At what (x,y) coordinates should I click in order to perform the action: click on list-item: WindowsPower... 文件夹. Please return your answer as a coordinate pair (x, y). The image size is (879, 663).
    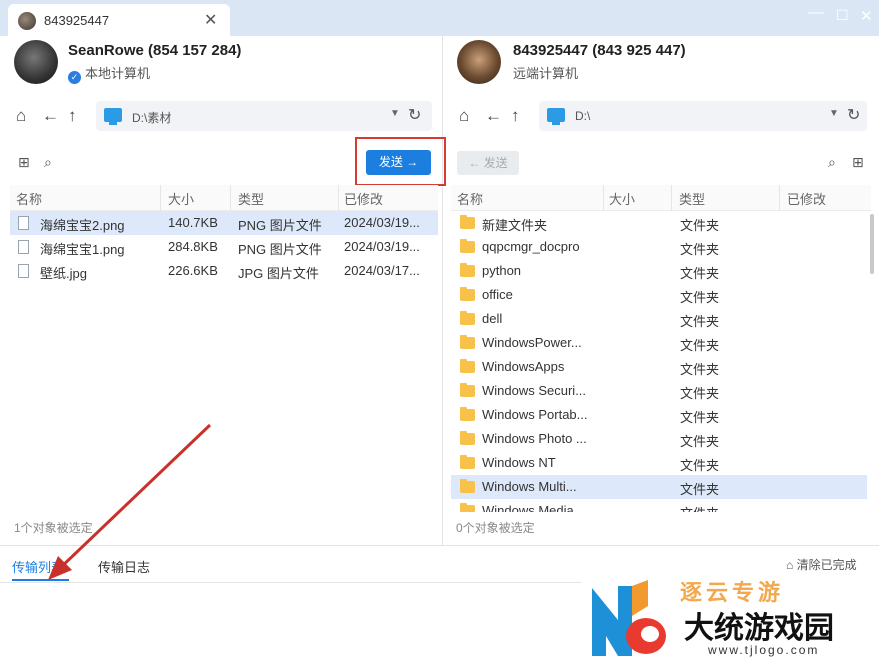
    Looking at the image, I should click on (659, 343).